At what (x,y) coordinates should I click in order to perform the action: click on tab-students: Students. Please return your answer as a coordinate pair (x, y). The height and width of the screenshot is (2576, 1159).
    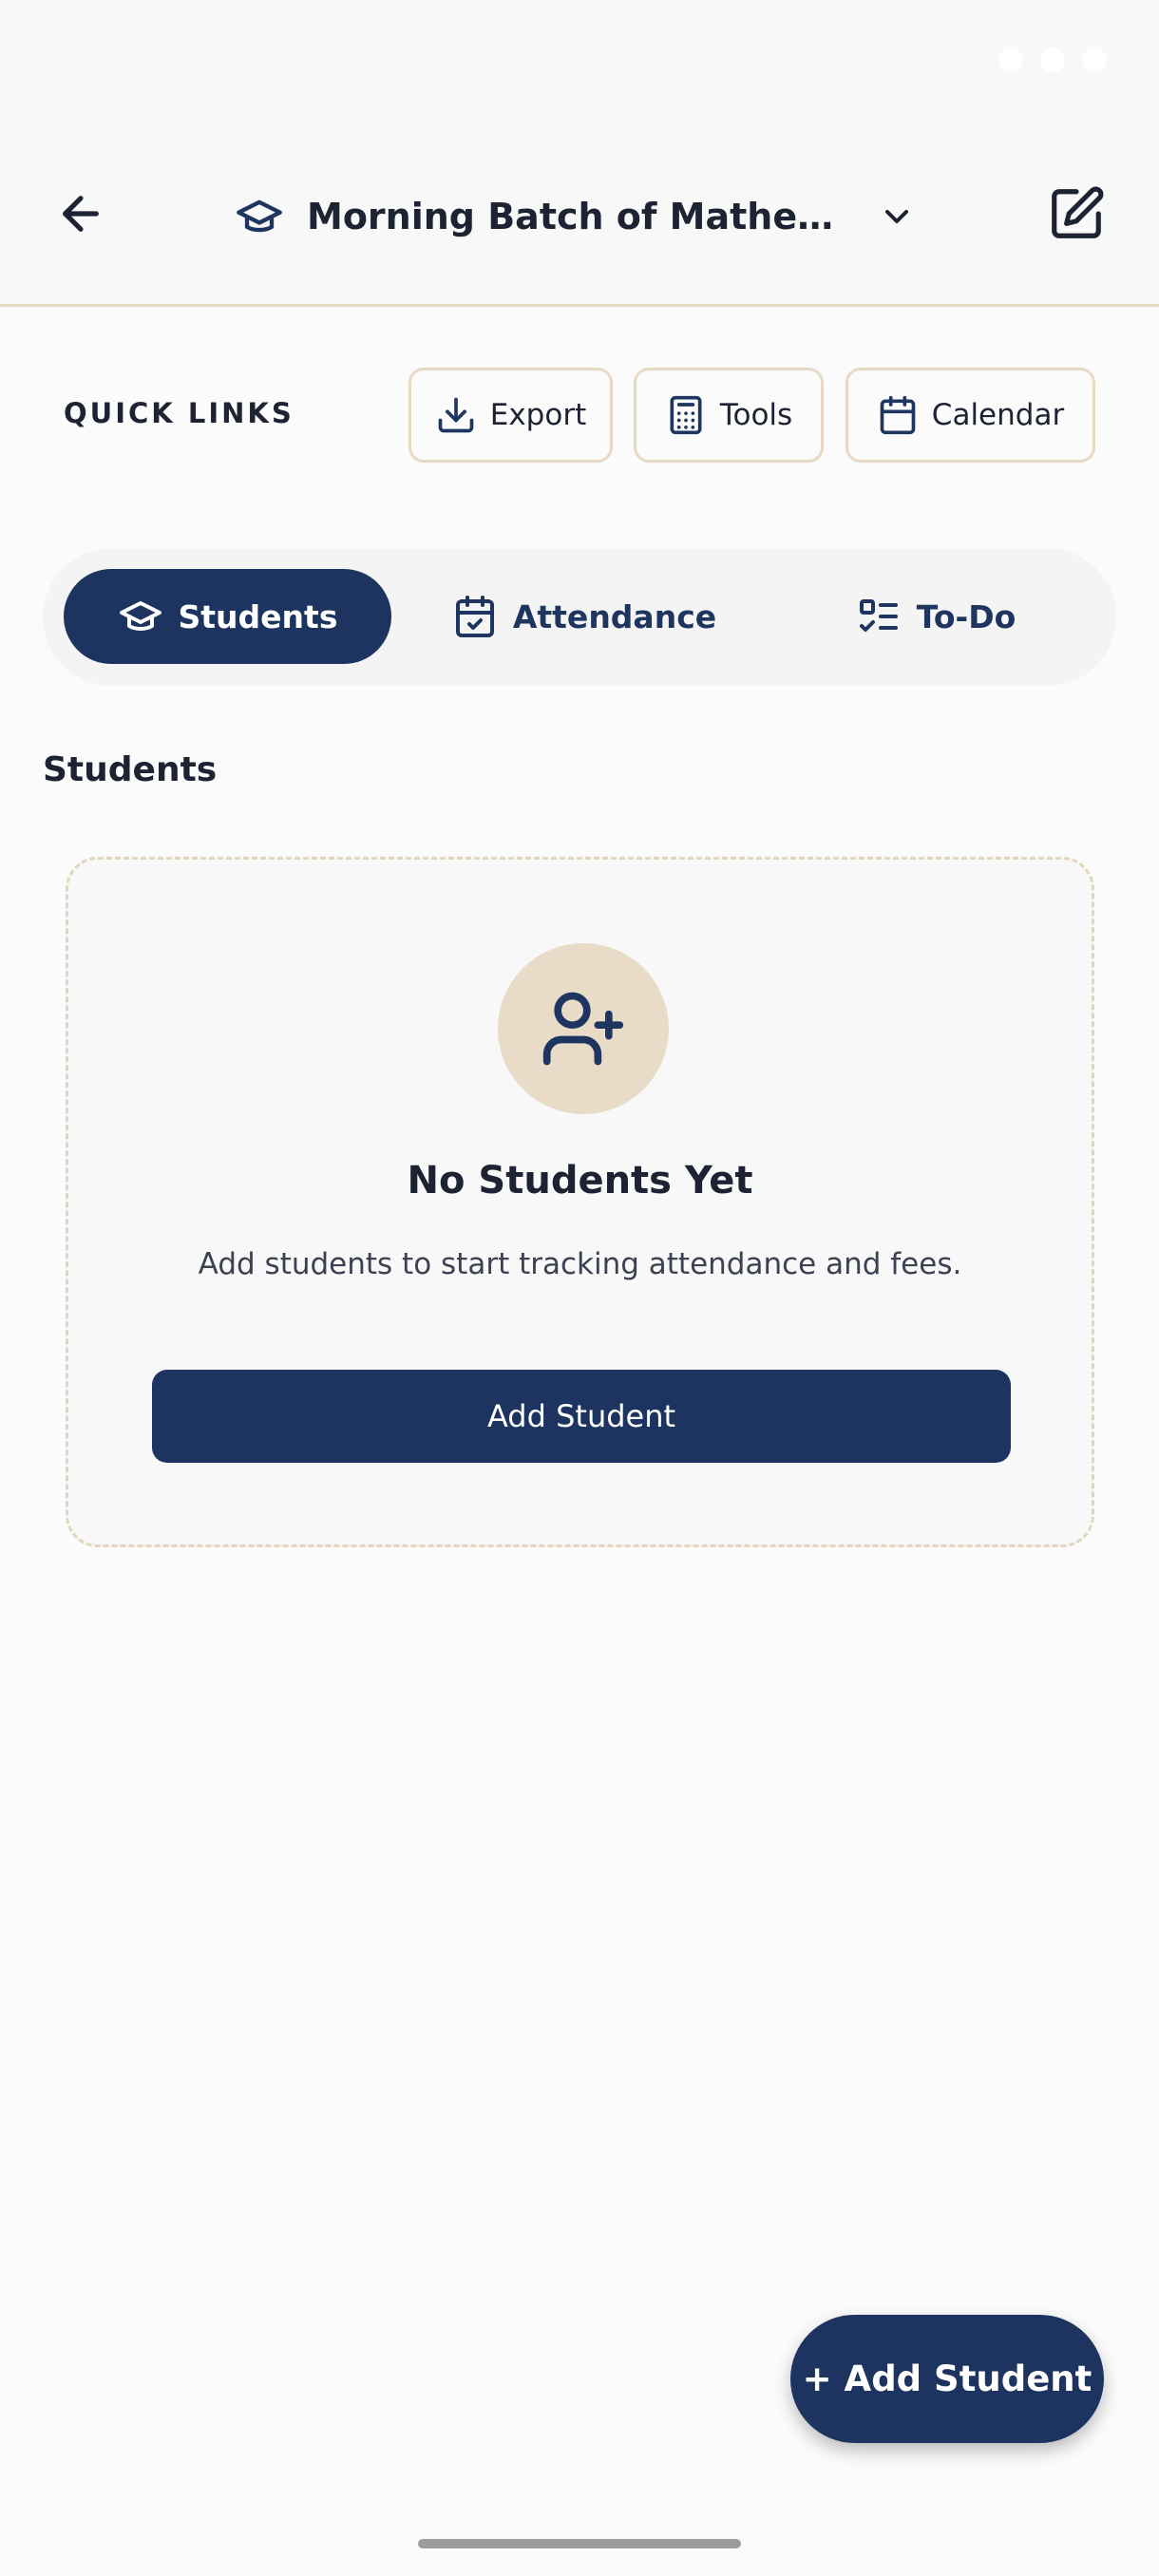
    Looking at the image, I should click on (227, 616).